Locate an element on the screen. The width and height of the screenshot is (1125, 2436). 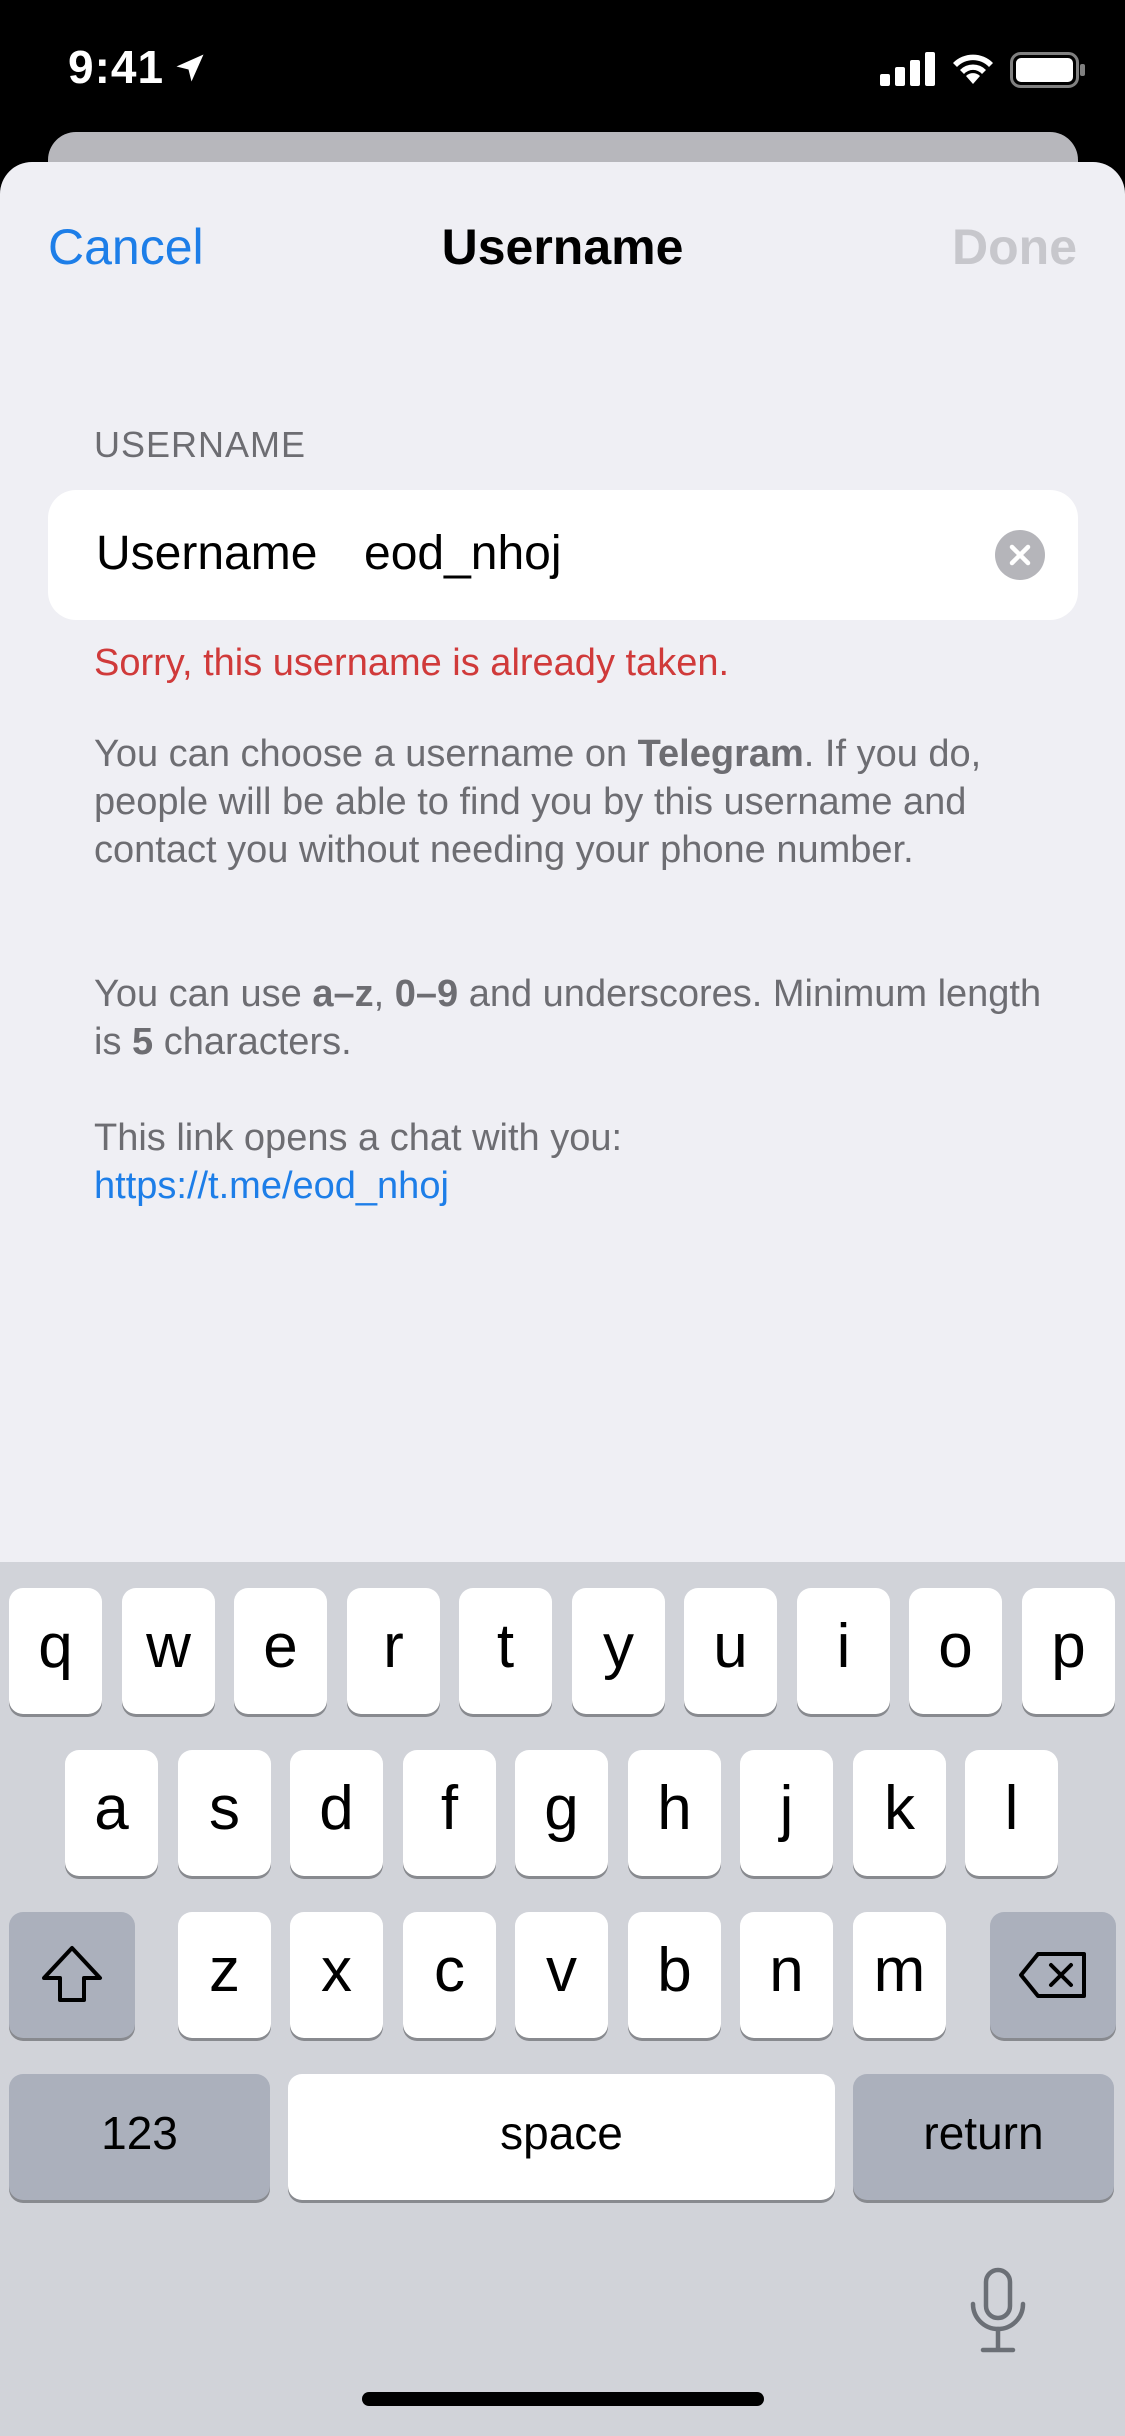
username-field: Username is located at coordinates (563, 555).